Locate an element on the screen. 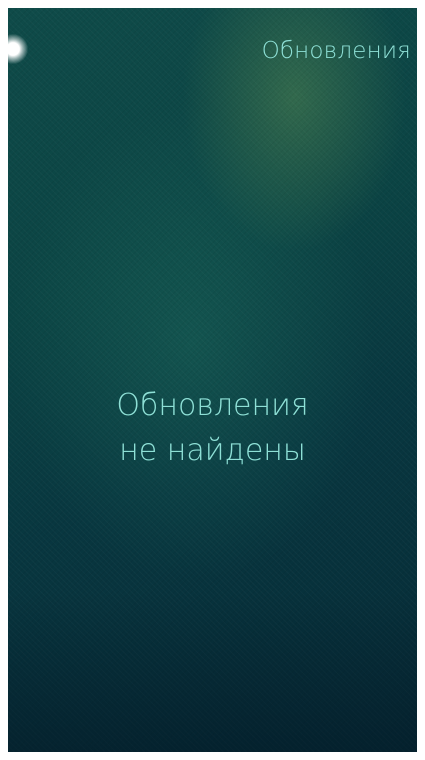  page-title: Обновления is located at coordinates (336, 51).